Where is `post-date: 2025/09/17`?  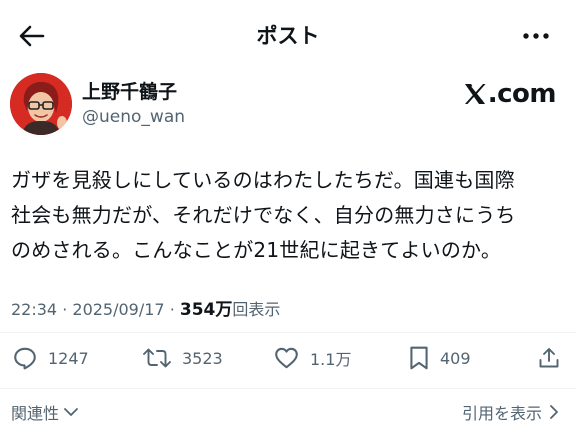
post-date: 2025/09/17 is located at coordinates (118, 309).